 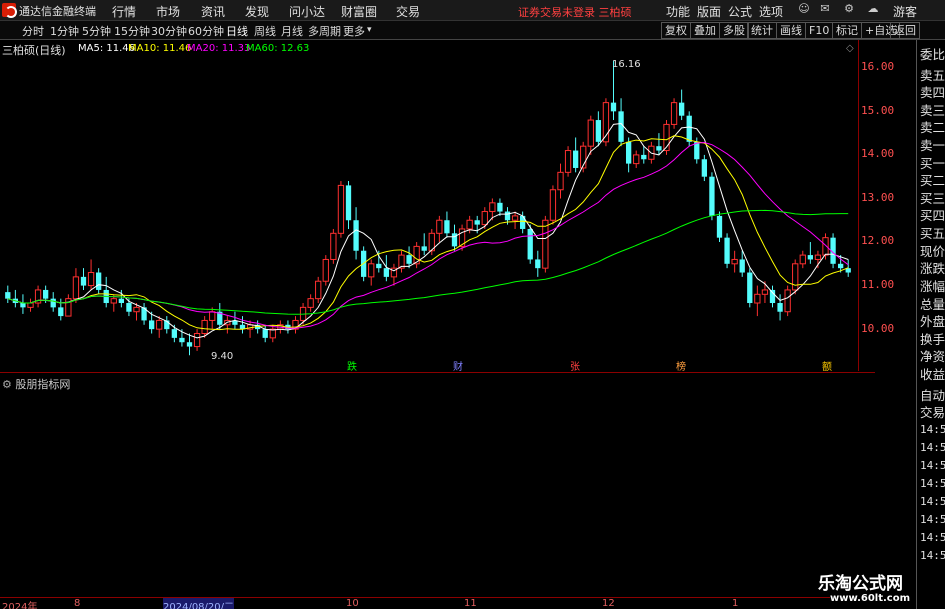 I want to click on multi-stock-button: 多股, so click(x=734, y=30).